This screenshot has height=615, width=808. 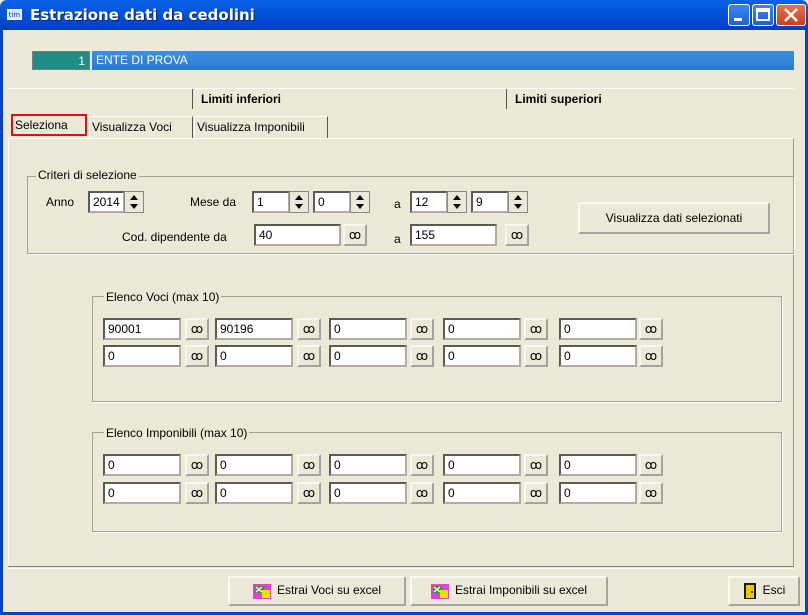 I want to click on close-button, so click(x=791, y=15).